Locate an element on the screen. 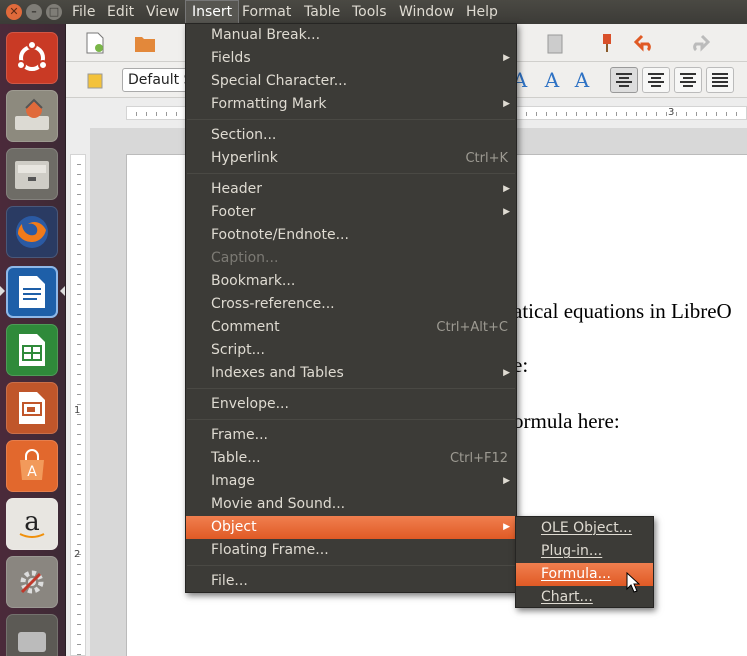  menu-file: File is located at coordinates (83, 12).